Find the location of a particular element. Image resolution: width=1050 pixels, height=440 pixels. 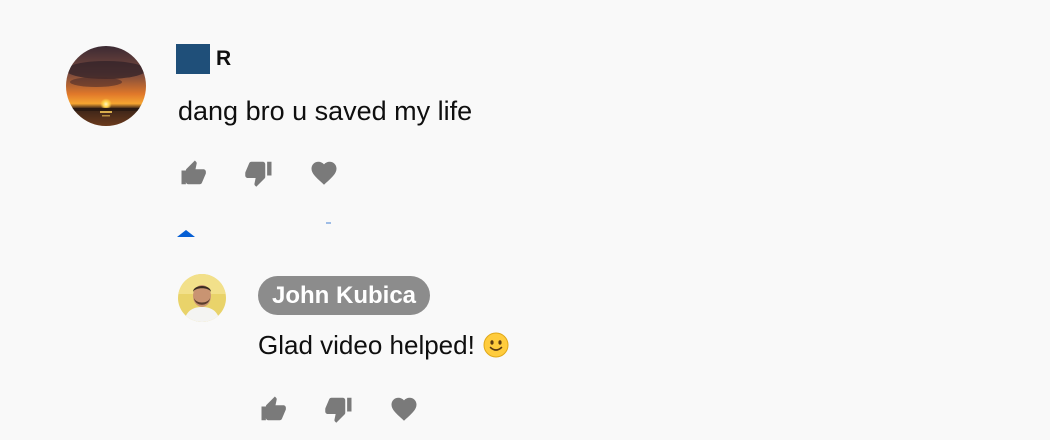

caret-up-icon is located at coordinates (186, 233).